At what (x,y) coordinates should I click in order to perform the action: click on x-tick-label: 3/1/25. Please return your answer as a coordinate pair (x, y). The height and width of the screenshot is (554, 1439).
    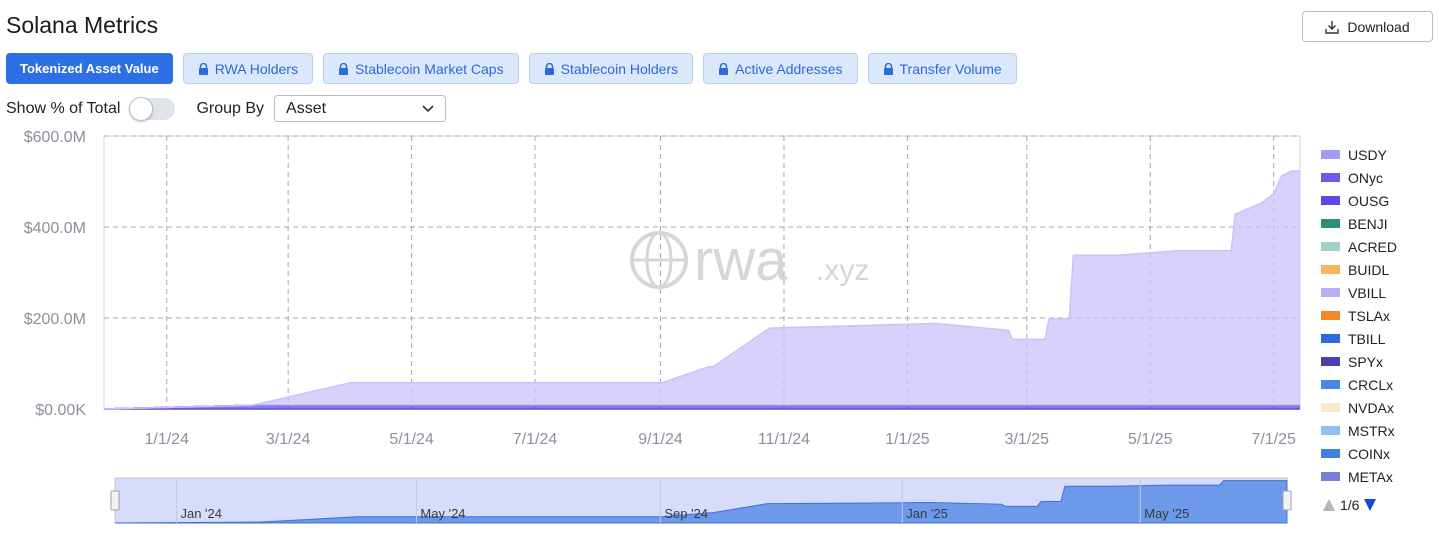
    Looking at the image, I should click on (1027, 439).